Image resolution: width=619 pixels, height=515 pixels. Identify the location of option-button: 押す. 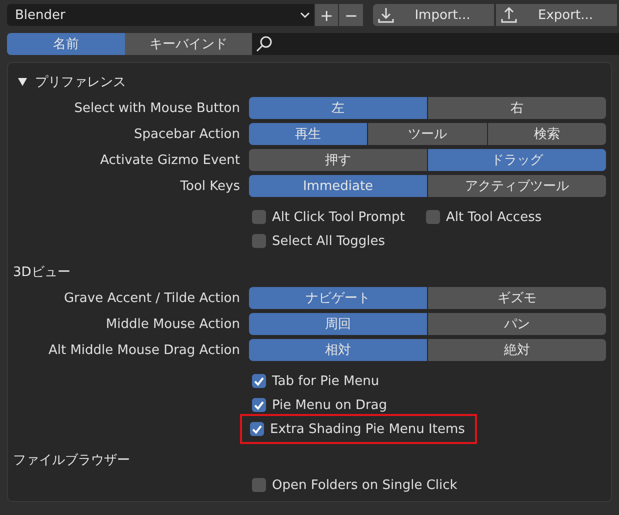
(338, 160).